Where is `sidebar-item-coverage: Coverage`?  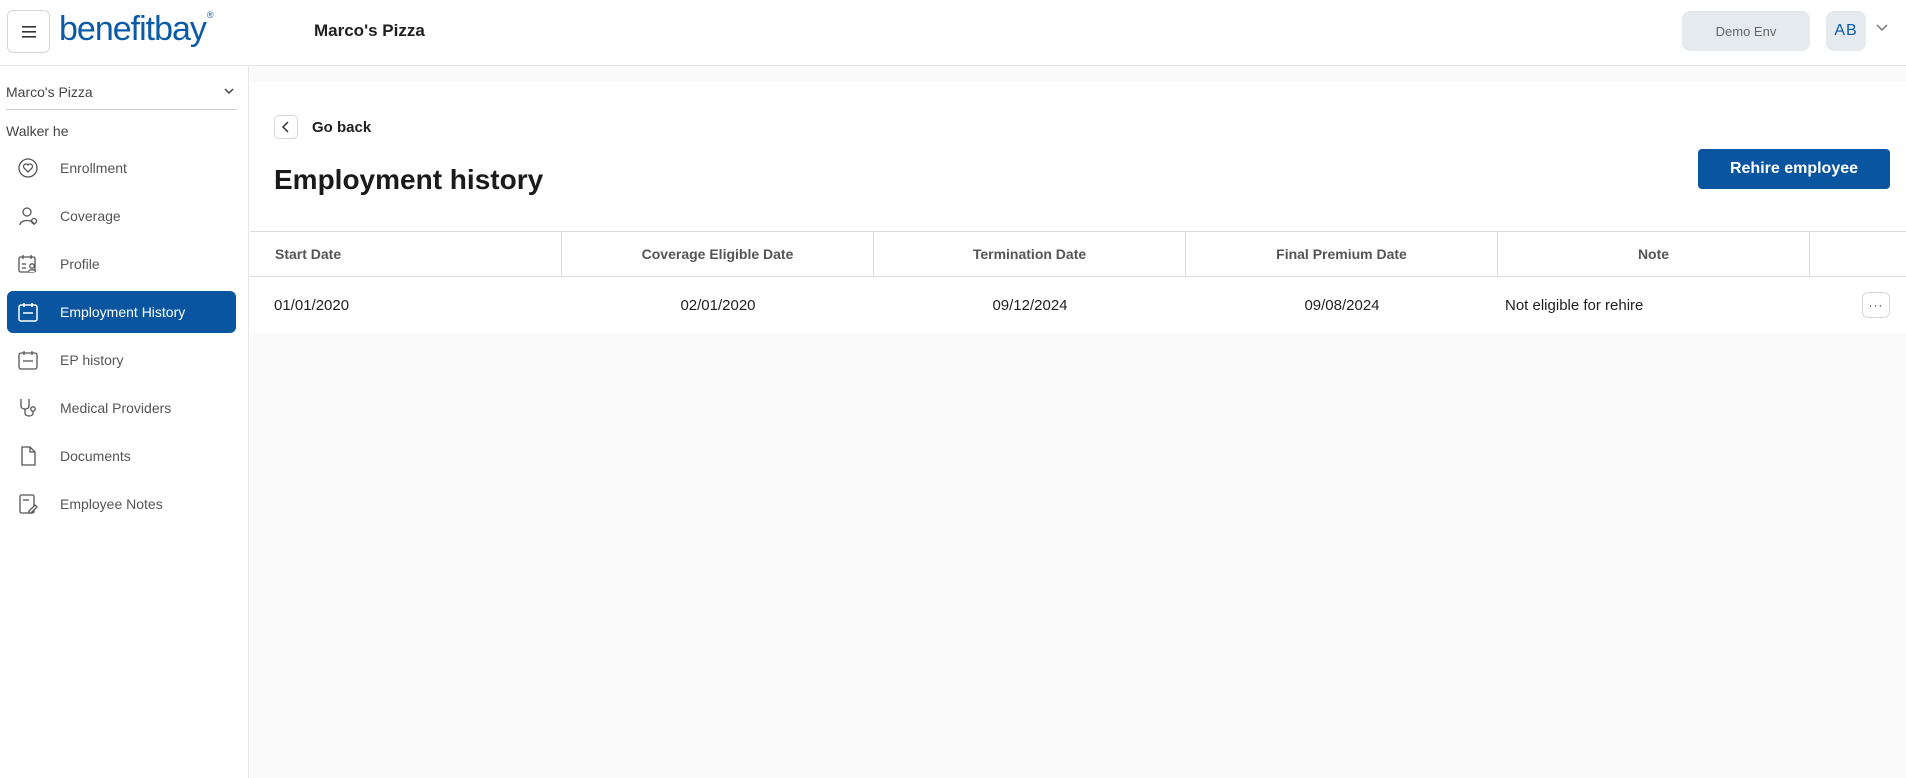
sidebar-item-coverage: Coverage is located at coordinates (121, 216).